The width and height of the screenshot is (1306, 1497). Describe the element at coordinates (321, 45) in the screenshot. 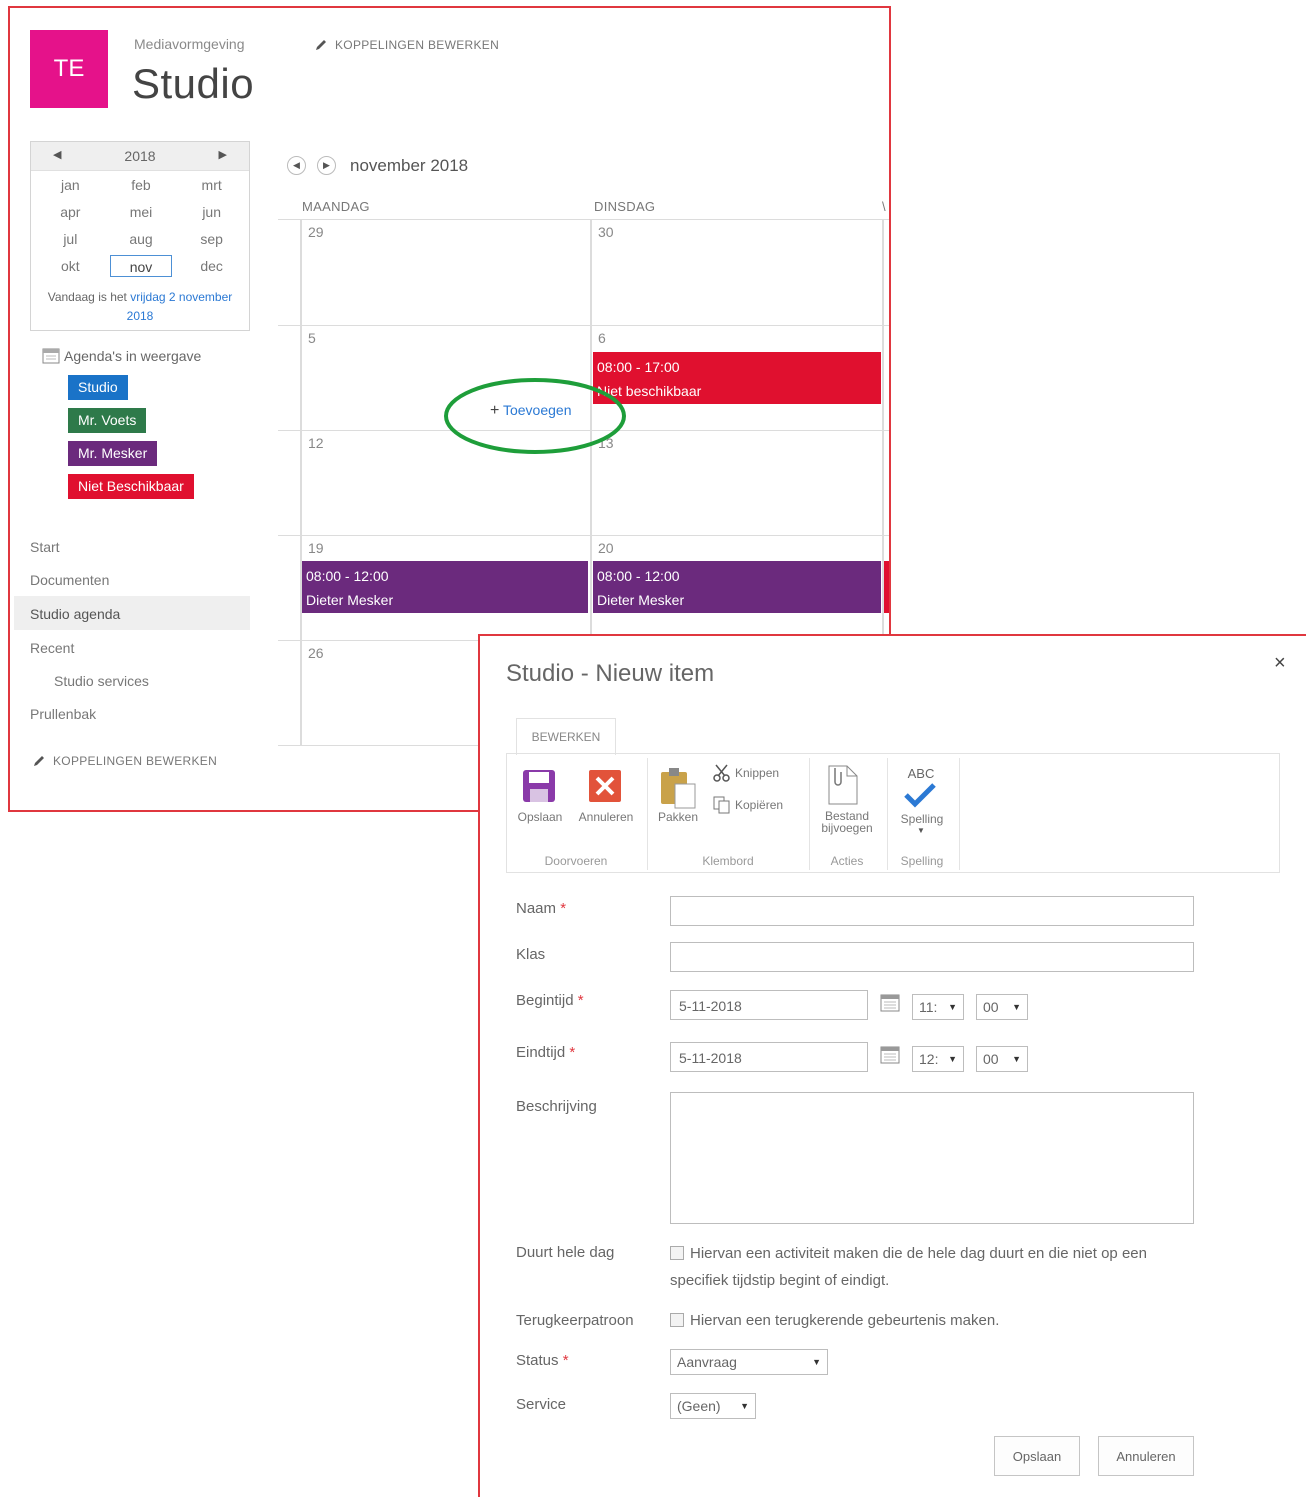

I see `pencil-icon` at that location.